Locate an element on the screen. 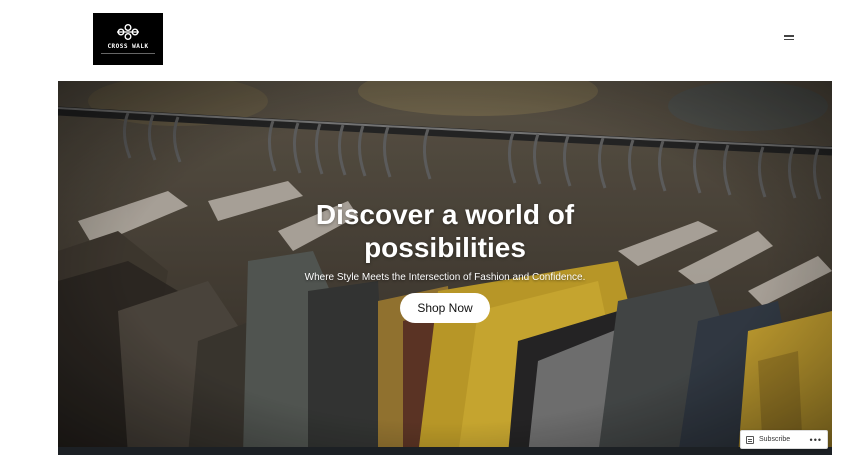 The width and height of the screenshot is (868, 461). subscribe-reader-icon is located at coordinates (750, 439).